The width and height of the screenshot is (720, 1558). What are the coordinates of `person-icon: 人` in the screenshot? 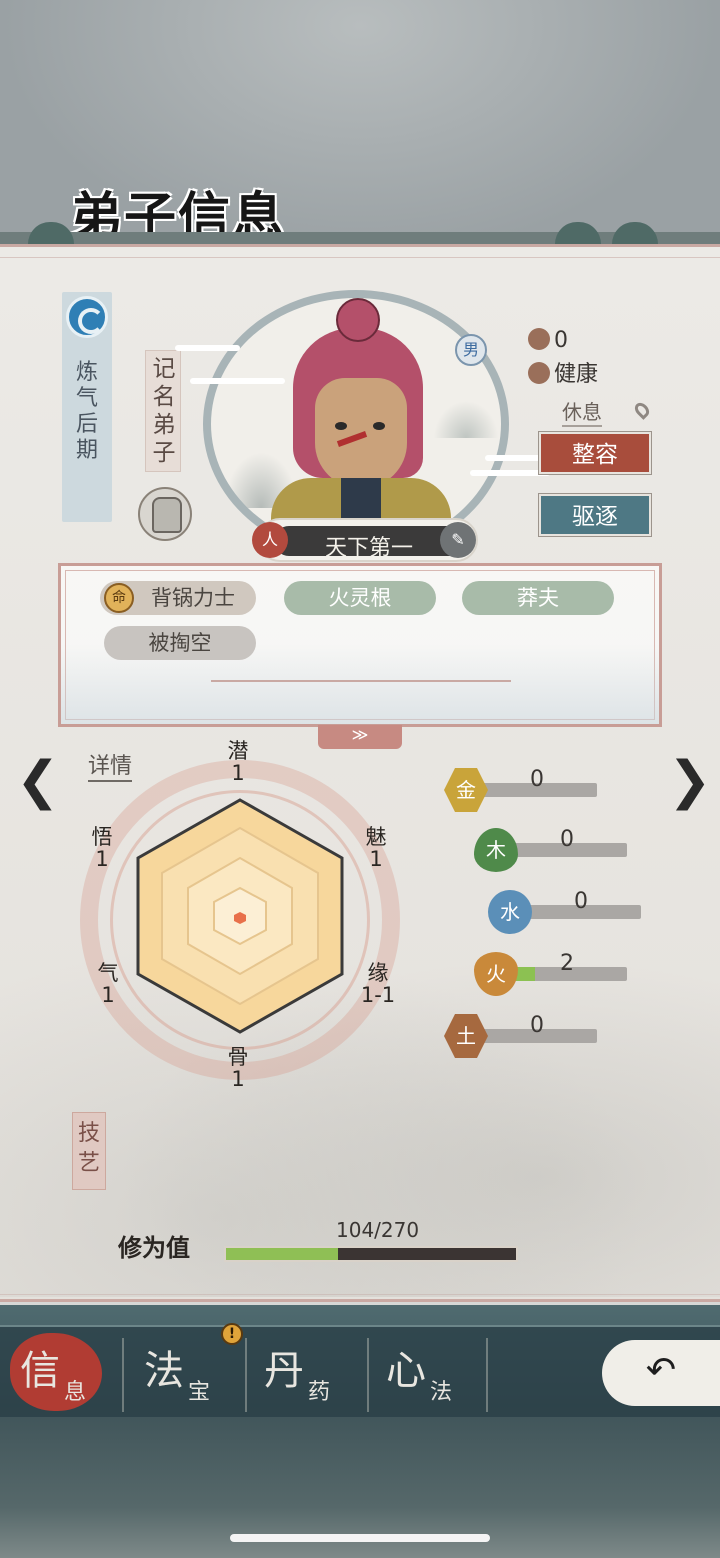 It's located at (270, 540).